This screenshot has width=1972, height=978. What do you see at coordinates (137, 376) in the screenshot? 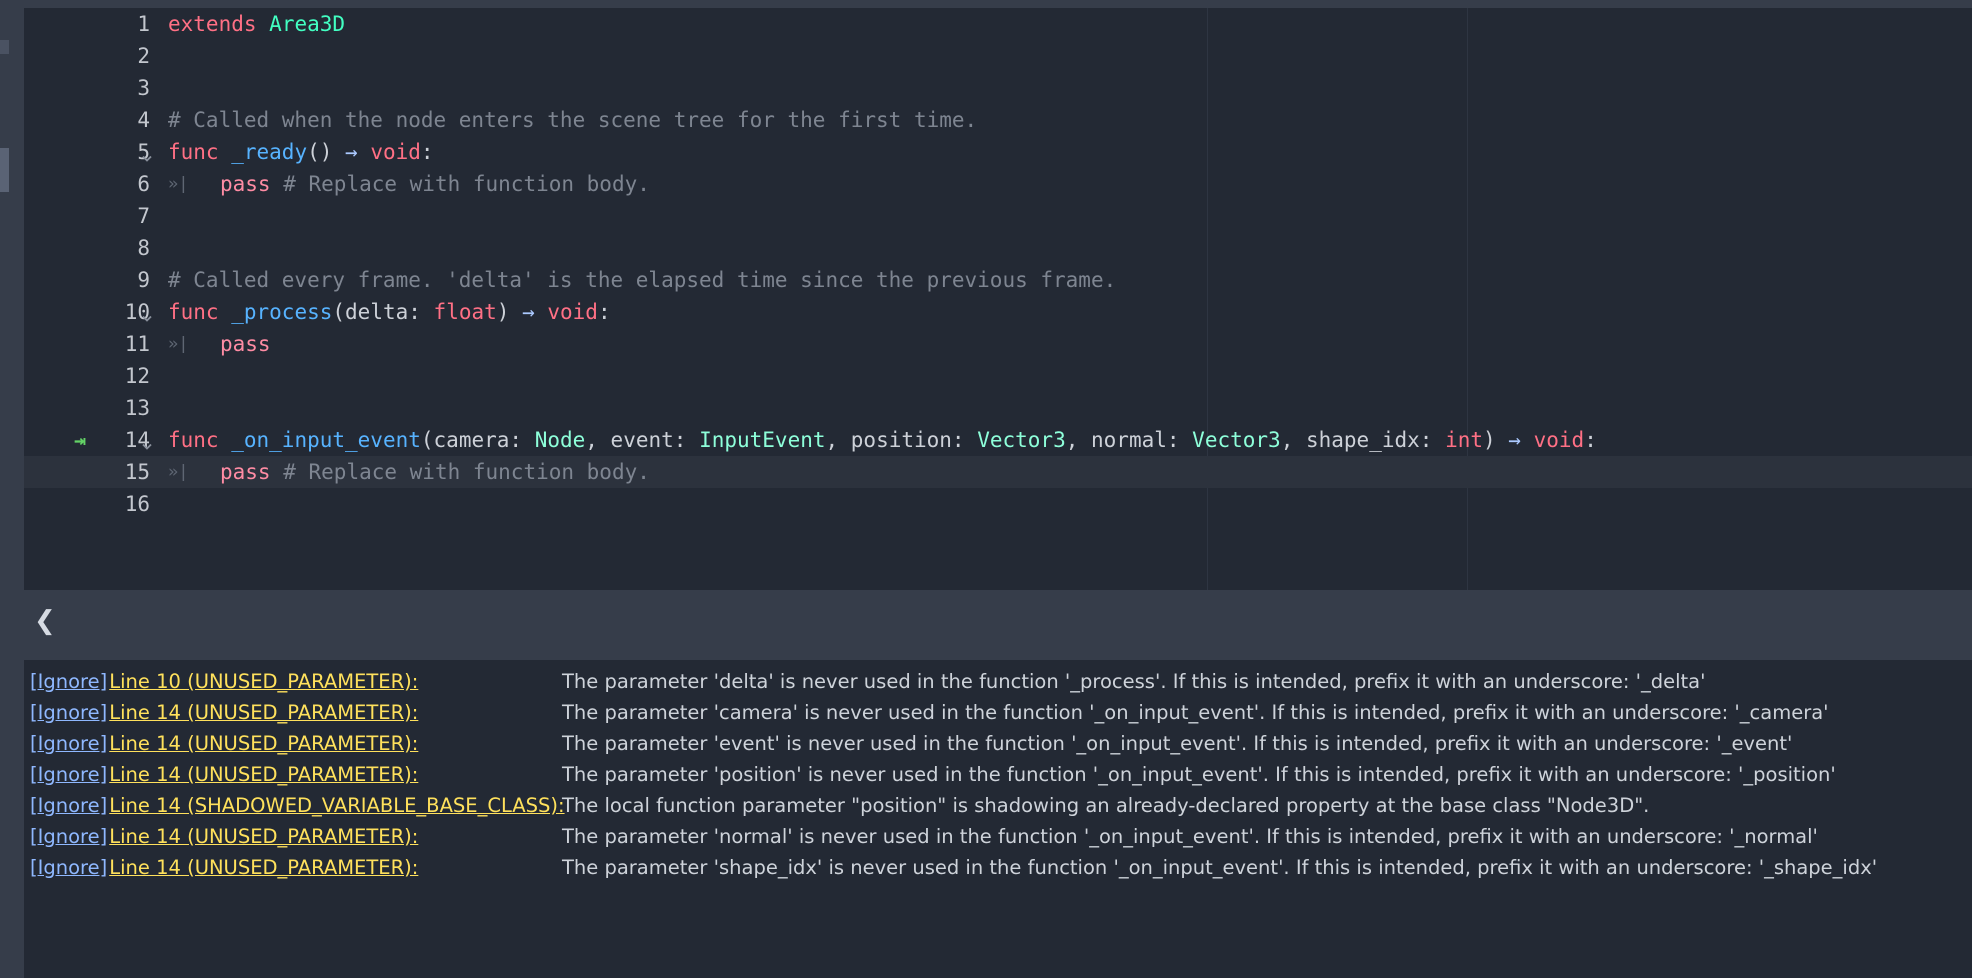
I see `line-number: 12` at bounding box center [137, 376].